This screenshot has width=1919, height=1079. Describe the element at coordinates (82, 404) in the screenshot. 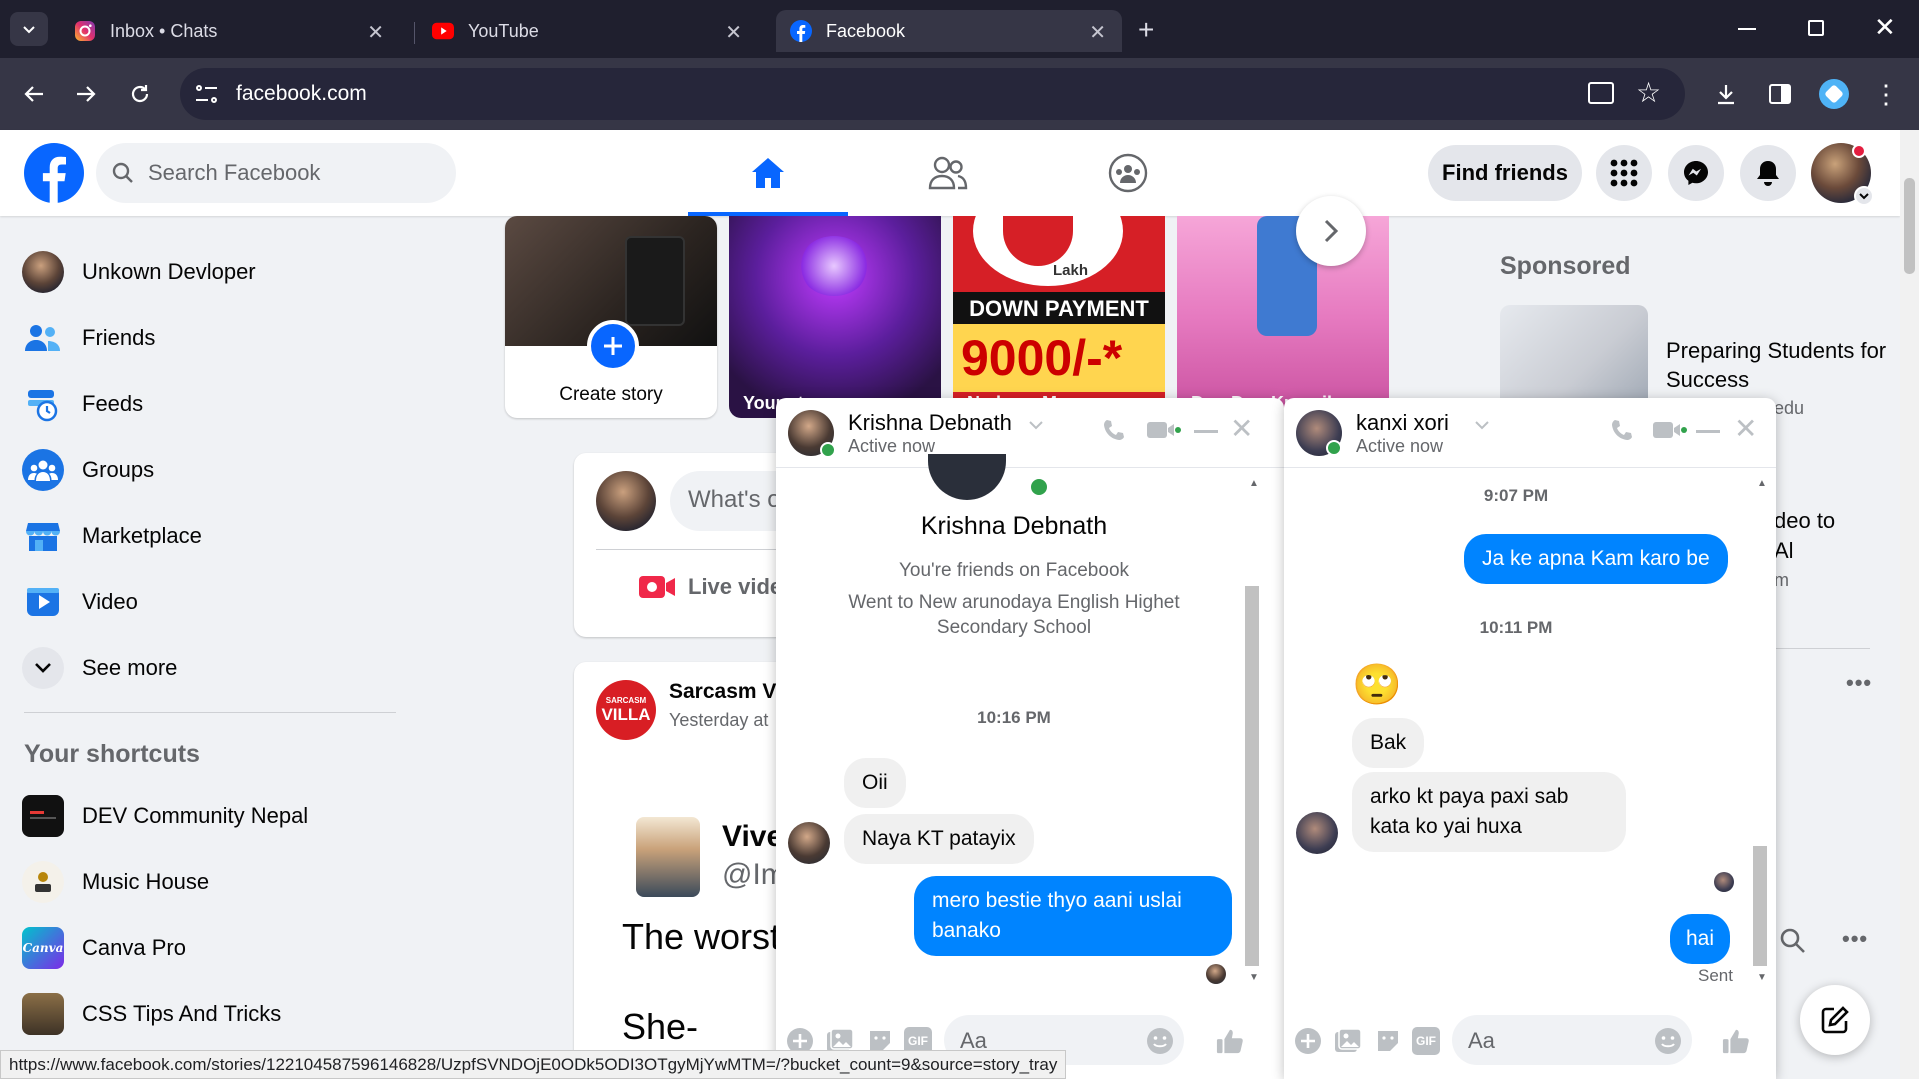

I see `sidebar-item-feeds: Feeds` at that location.